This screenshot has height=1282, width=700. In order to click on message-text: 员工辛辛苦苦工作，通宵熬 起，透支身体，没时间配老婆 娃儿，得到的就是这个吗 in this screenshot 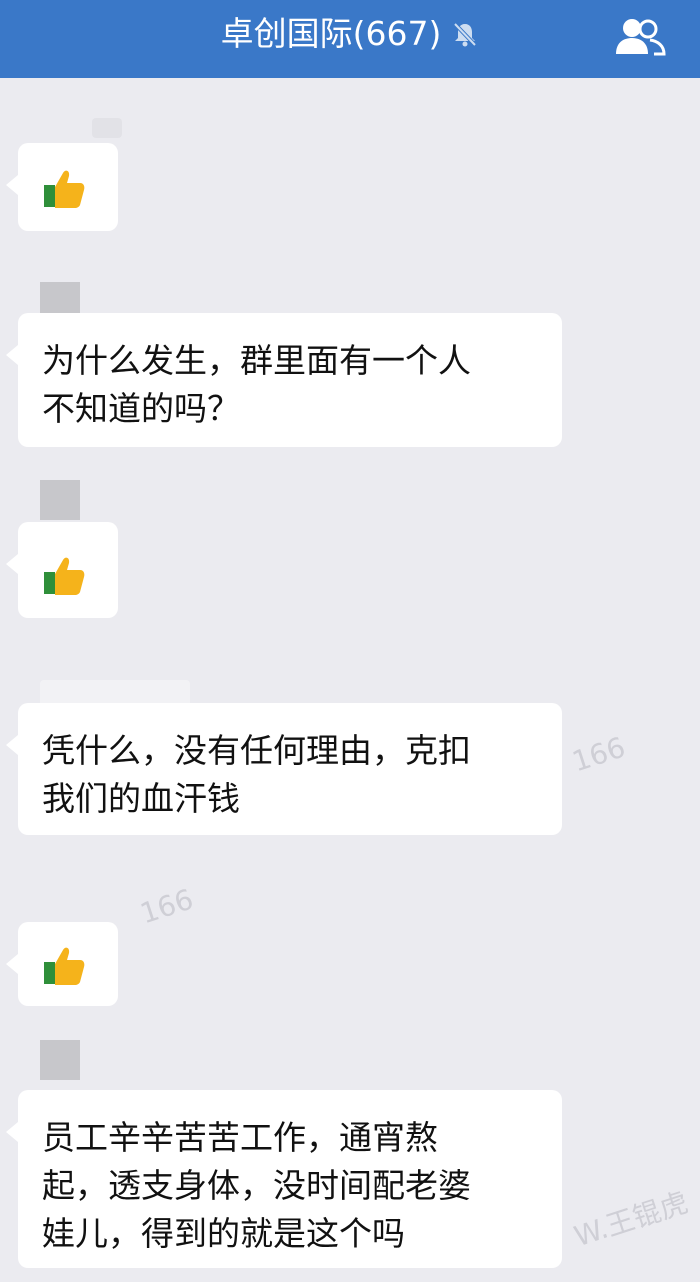, I will do `click(256, 1185)`.